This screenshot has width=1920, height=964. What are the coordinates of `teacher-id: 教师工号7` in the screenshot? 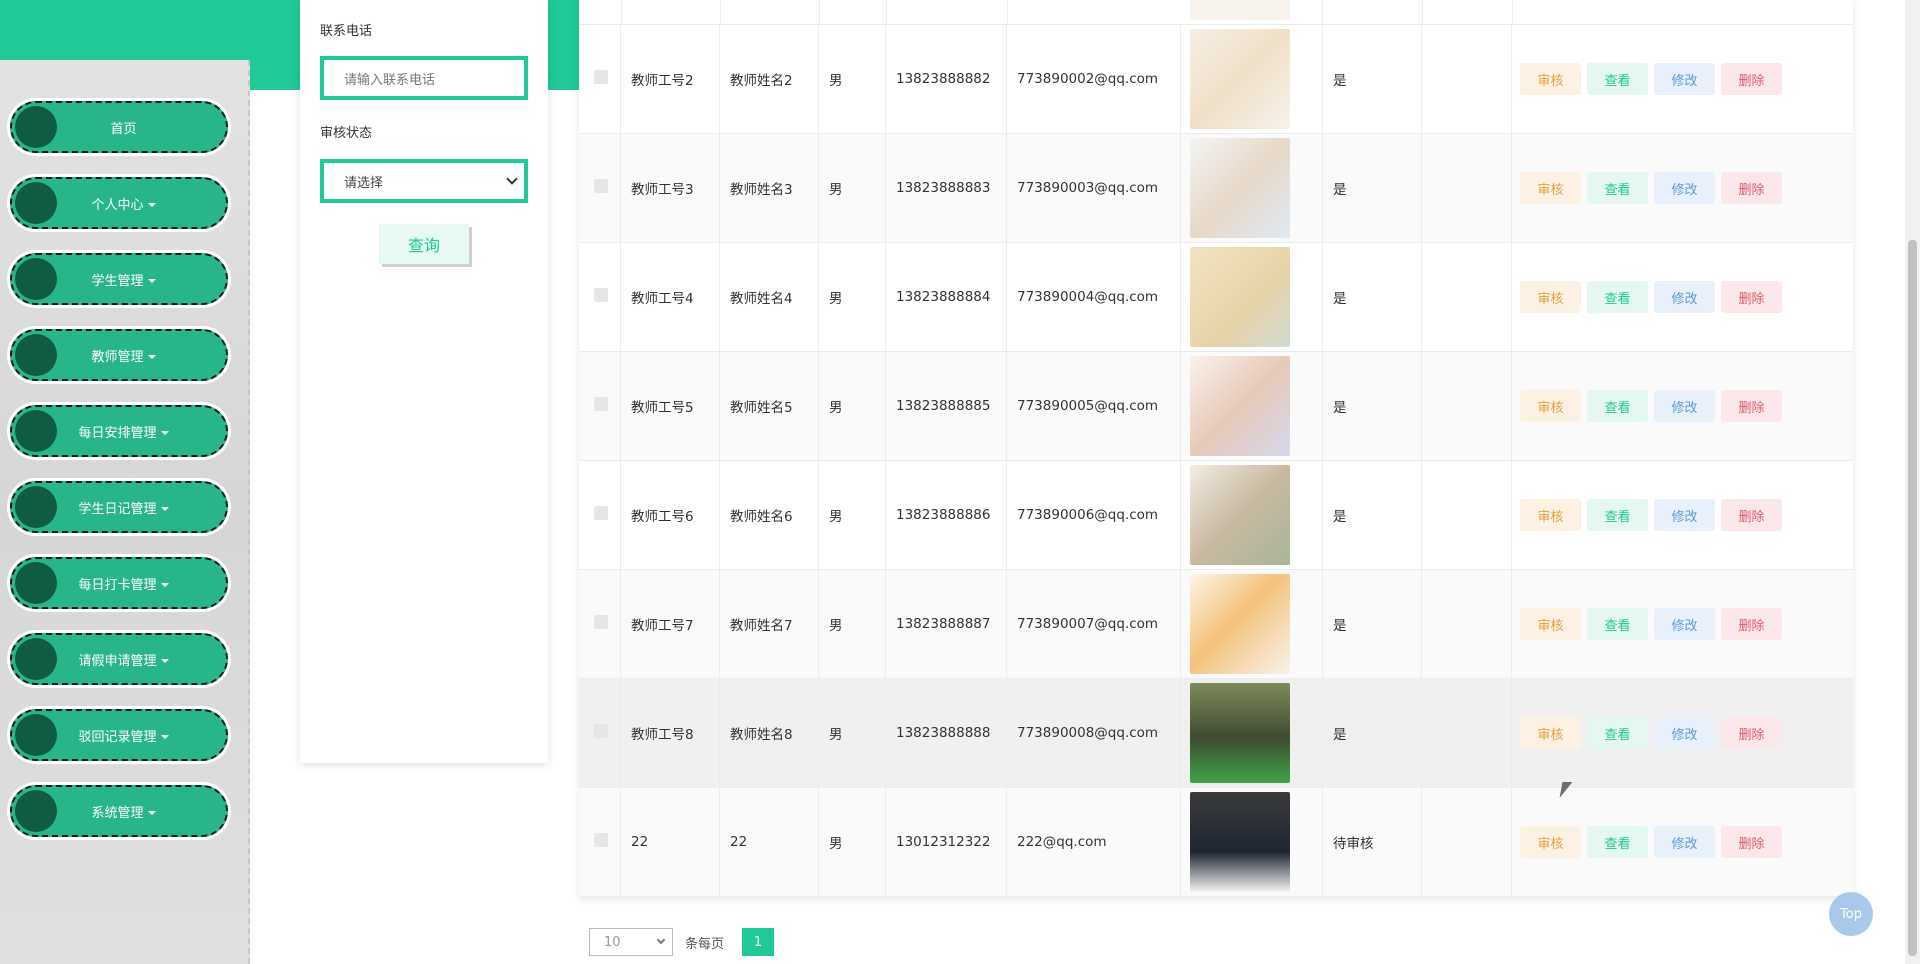 It's located at (670, 624).